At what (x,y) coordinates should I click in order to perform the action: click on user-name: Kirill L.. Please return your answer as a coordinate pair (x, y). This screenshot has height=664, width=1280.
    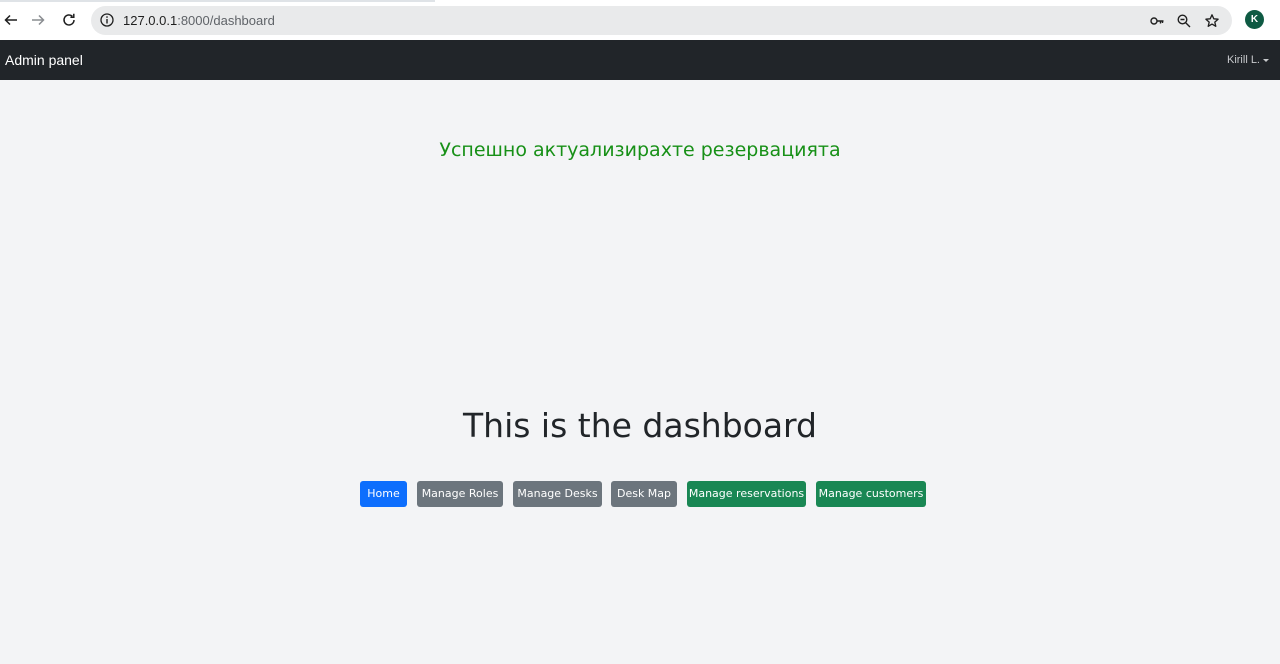
    Looking at the image, I should click on (1243, 60).